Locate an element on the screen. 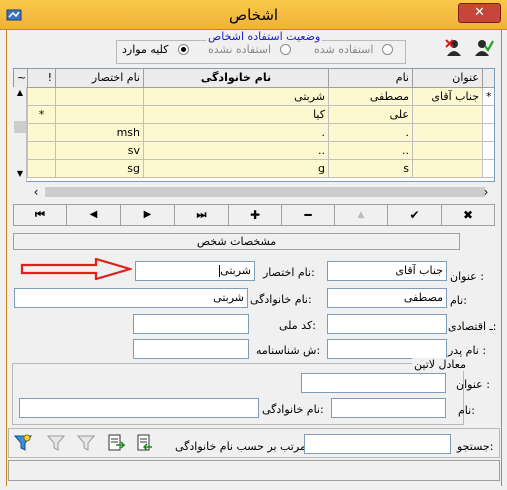 This screenshot has height=490, width=507. father-name-input is located at coordinates (387, 349).